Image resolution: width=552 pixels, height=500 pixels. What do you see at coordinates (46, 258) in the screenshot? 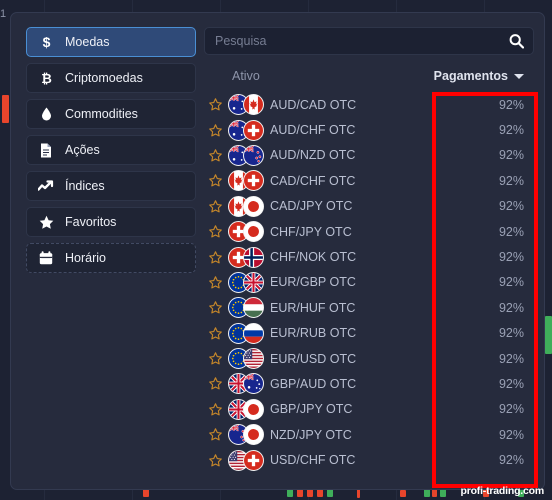
I see `calendar-icon` at bounding box center [46, 258].